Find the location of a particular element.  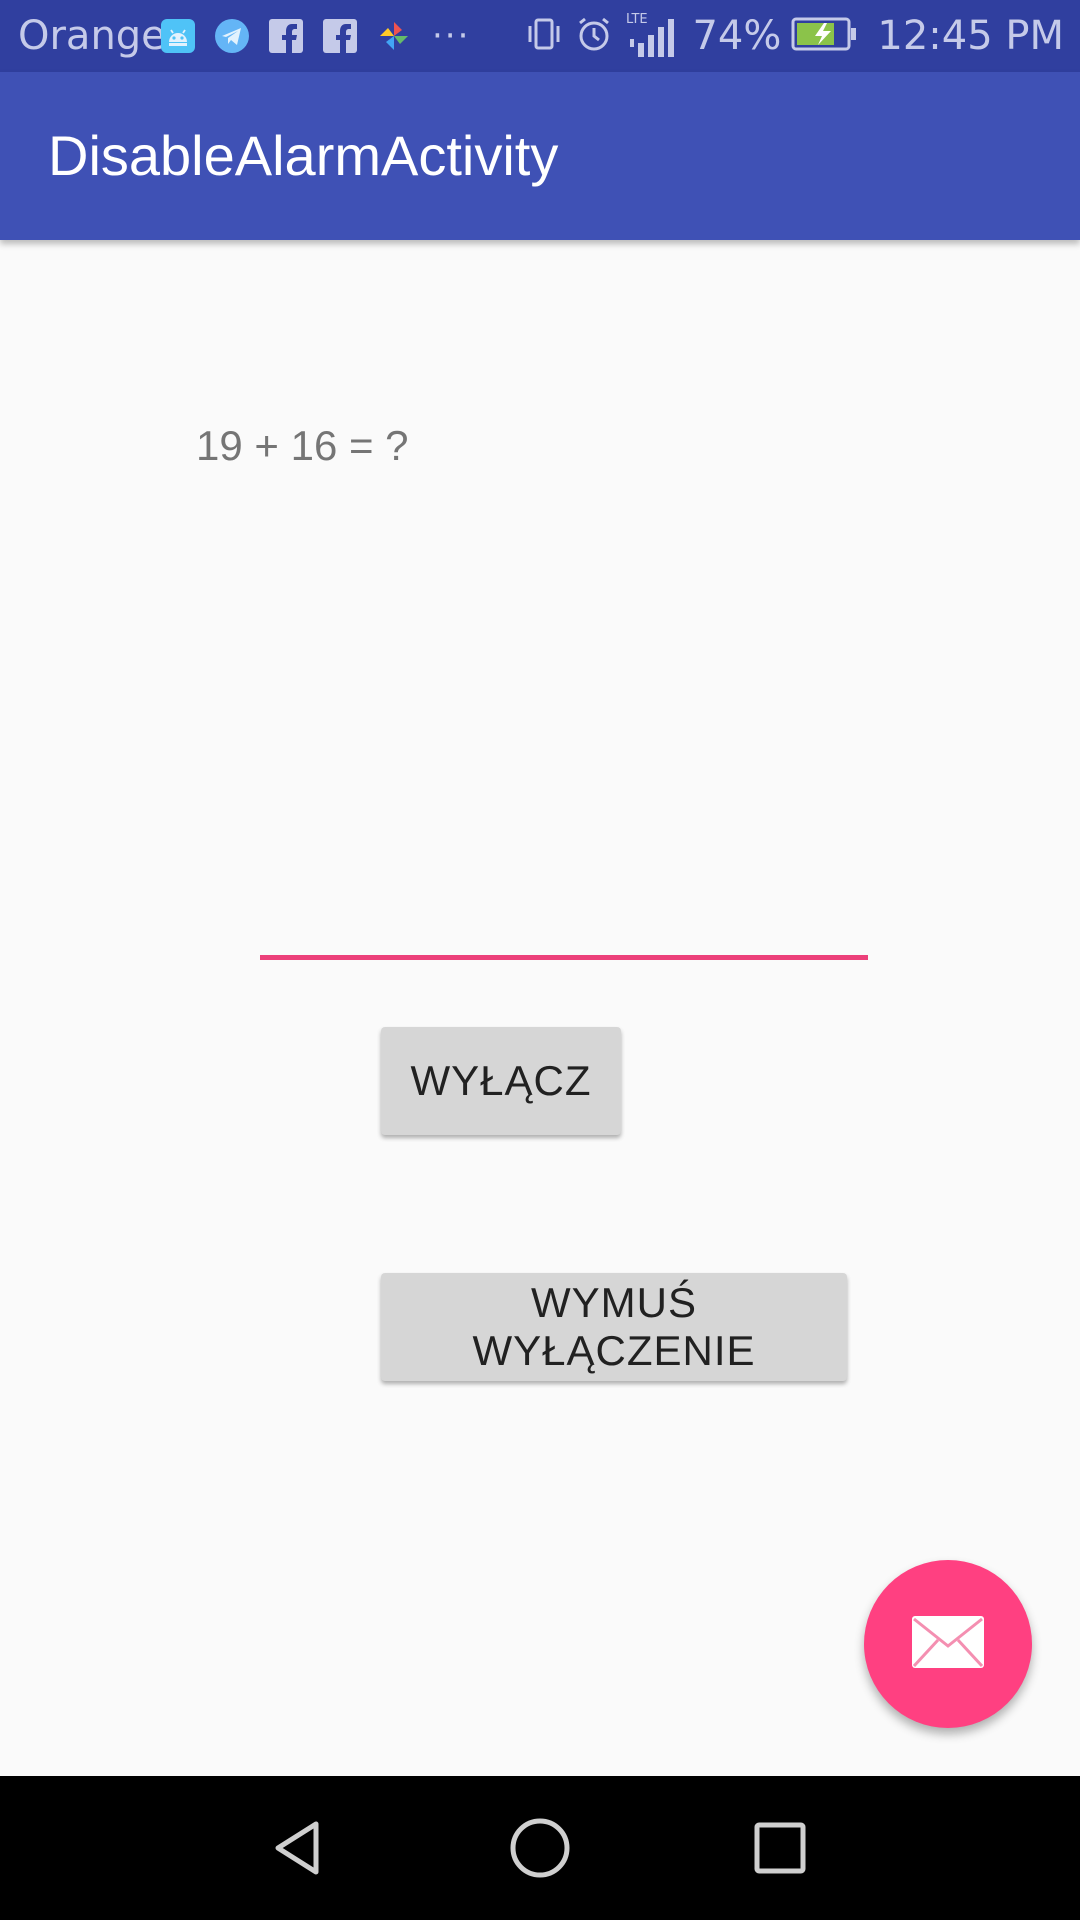

home-button is located at coordinates (540, 1848).